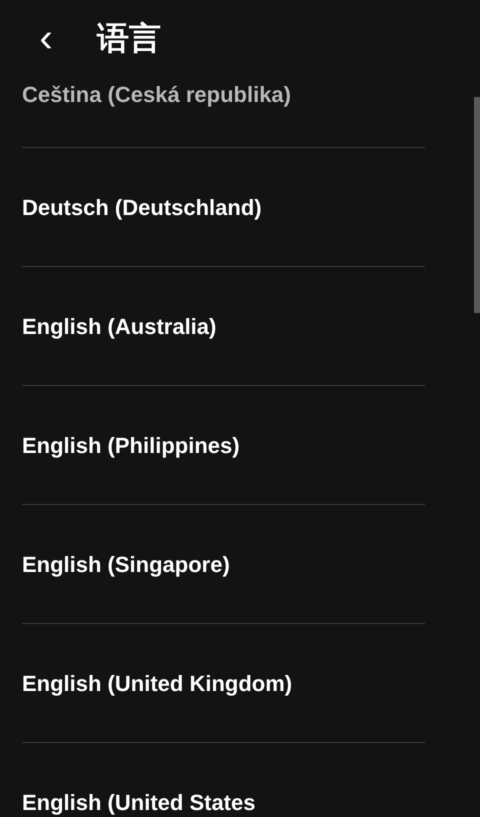 The width and height of the screenshot is (480, 817). Describe the element at coordinates (139, 801) in the screenshot. I see `language-option: English (United States` at that location.